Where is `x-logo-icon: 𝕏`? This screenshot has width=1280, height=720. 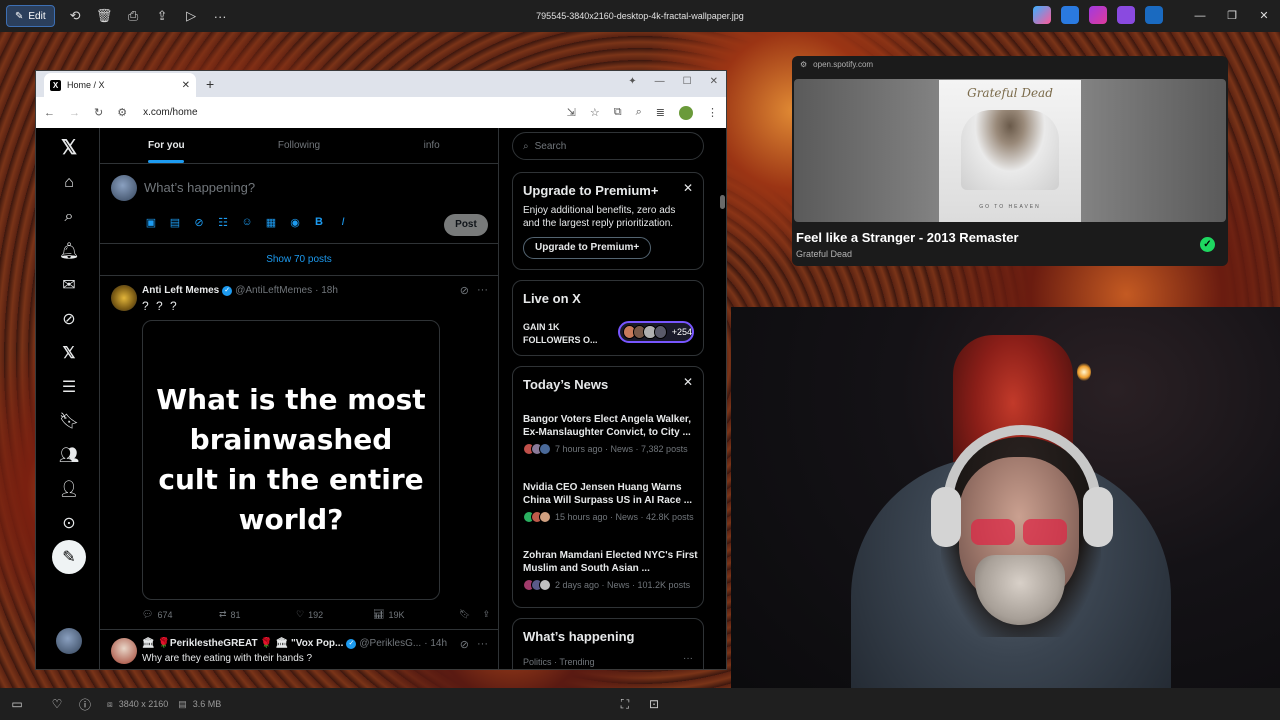
x-logo-icon: 𝕏 is located at coordinates (69, 147).